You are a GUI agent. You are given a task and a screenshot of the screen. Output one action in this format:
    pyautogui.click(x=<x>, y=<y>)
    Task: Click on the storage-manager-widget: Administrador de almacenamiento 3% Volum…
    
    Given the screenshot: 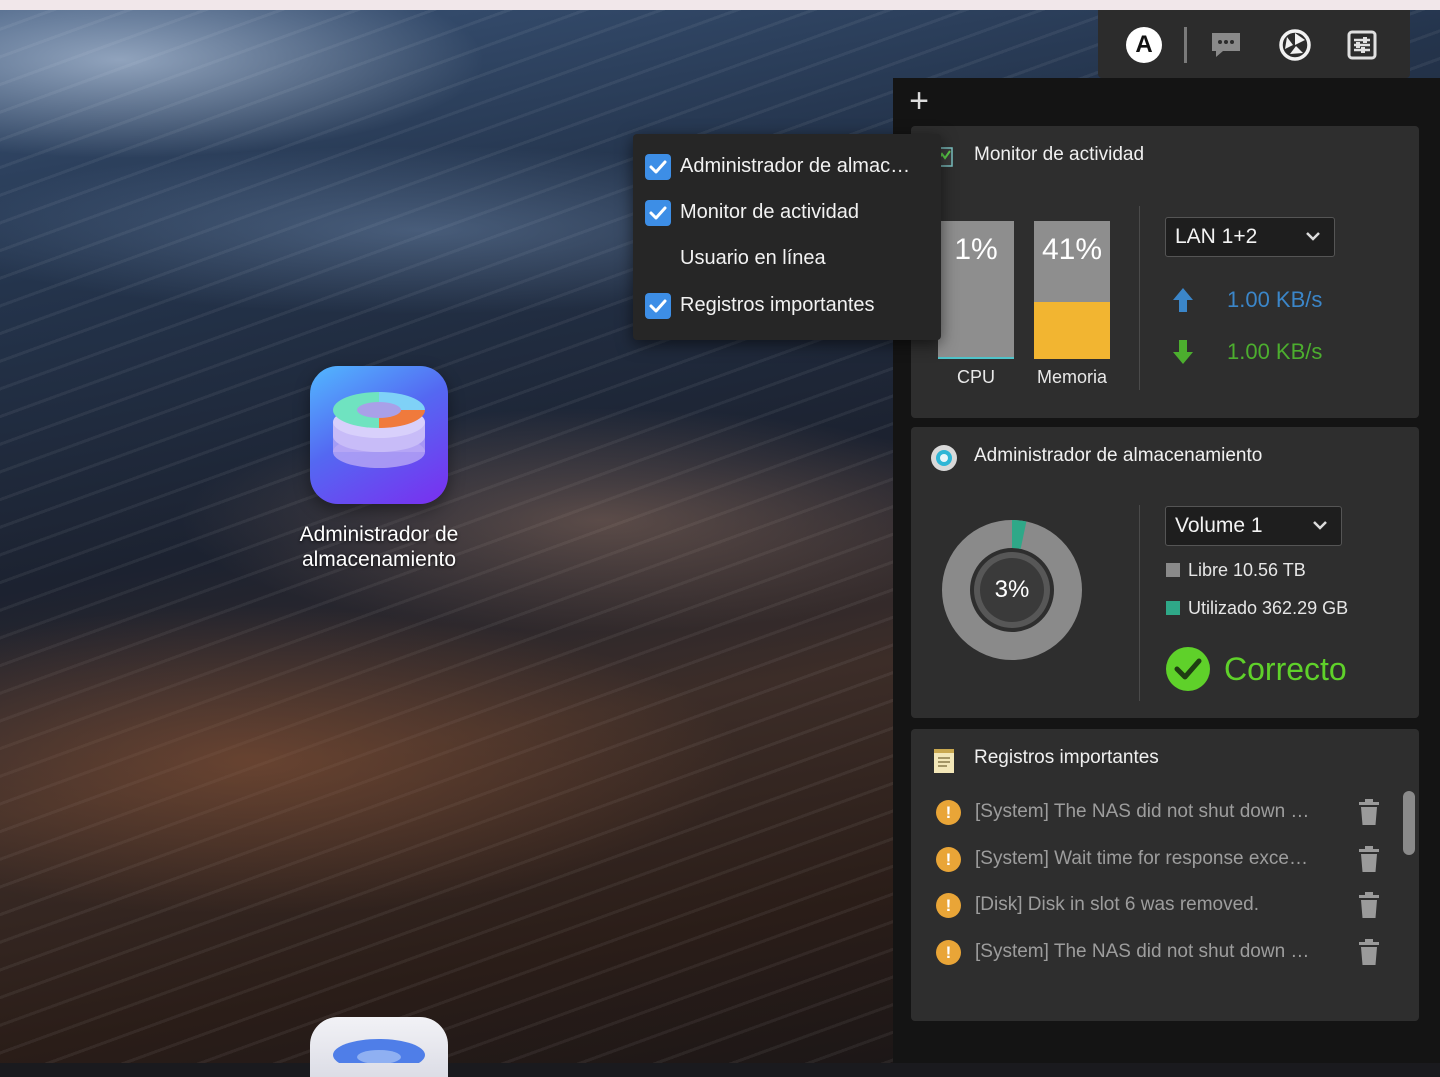 What is the action you would take?
    pyautogui.click(x=1165, y=572)
    